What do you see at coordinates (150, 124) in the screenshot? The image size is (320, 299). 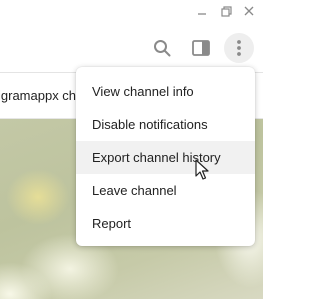 I see `menu-item-label: Disable notifications` at bounding box center [150, 124].